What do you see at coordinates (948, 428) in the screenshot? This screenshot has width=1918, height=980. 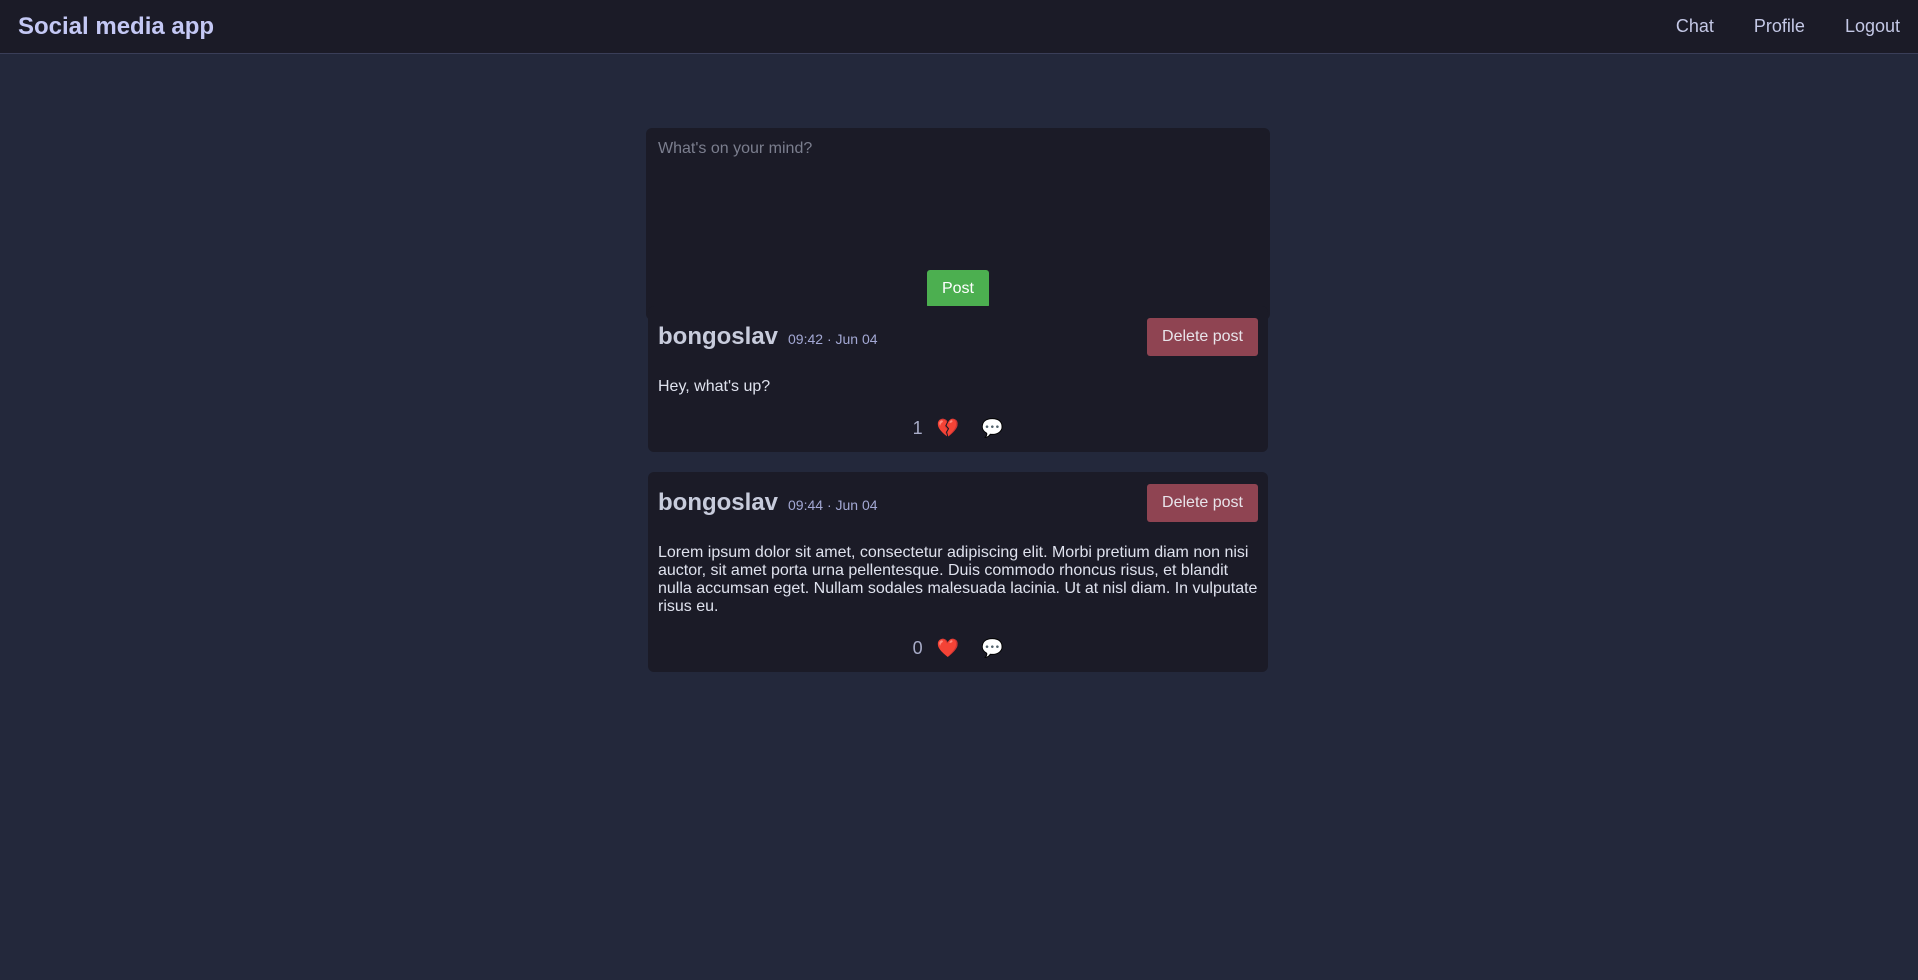 I see `broken-heart-icon: 💔` at bounding box center [948, 428].